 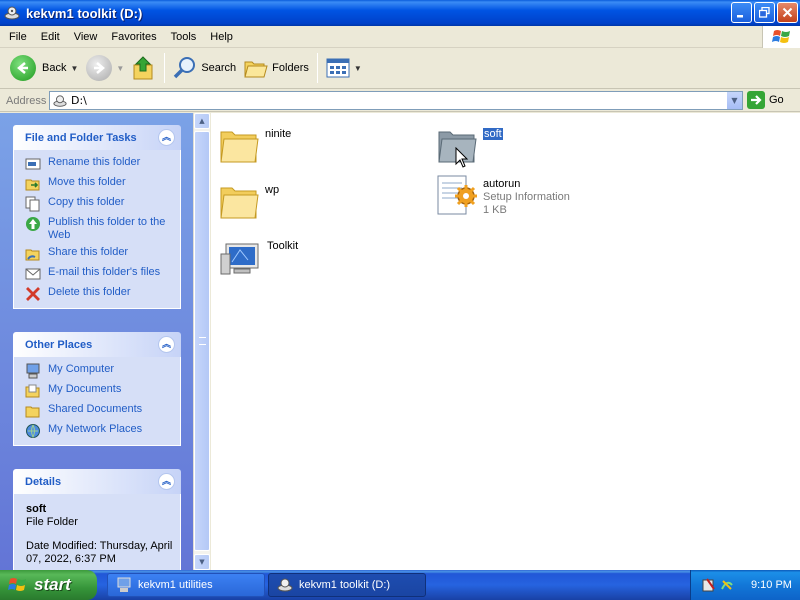 I want to click on start-label: start, so click(x=52, y=584).